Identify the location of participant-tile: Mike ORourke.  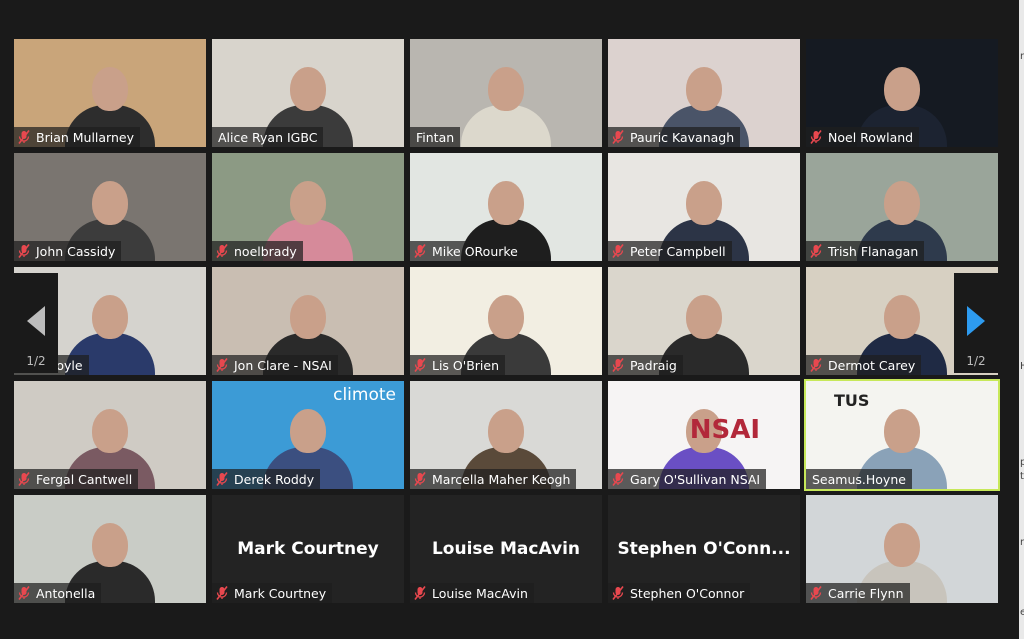
(506, 207).